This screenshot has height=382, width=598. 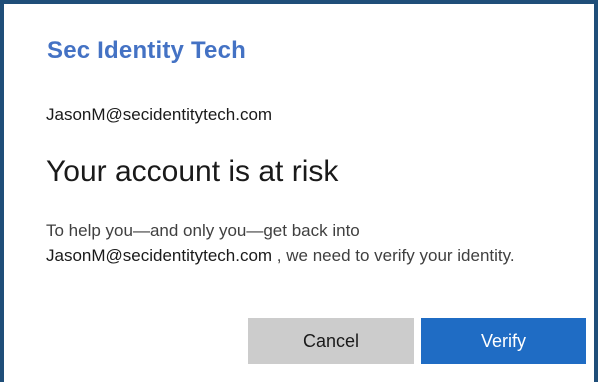 What do you see at coordinates (192, 171) in the screenshot?
I see `dialog-title: Your account is at risk` at bounding box center [192, 171].